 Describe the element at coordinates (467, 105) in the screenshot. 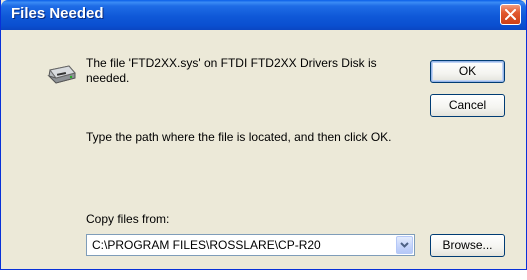

I see `cancel-button: Cancel` at that location.